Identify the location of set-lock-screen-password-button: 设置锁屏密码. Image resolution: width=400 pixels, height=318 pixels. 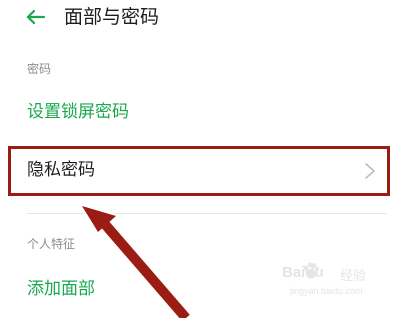
(78, 112).